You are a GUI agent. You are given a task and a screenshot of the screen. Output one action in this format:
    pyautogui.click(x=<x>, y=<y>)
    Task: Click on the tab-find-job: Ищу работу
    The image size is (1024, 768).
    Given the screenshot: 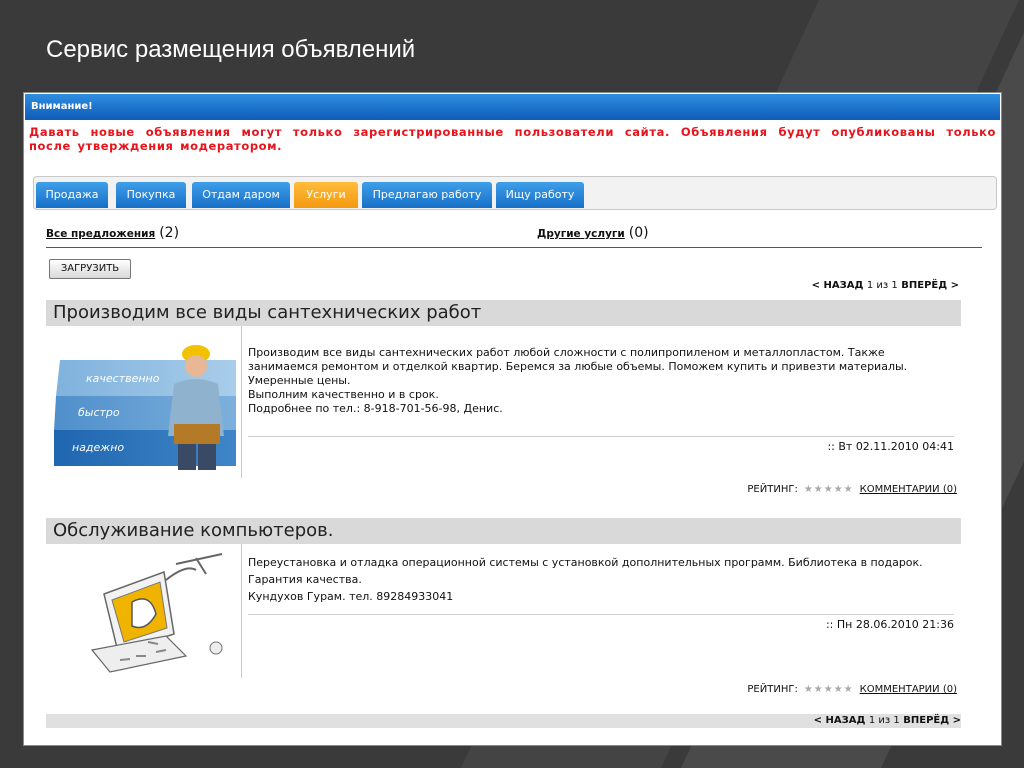 What is the action you would take?
    pyautogui.click(x=540, y=195)
    